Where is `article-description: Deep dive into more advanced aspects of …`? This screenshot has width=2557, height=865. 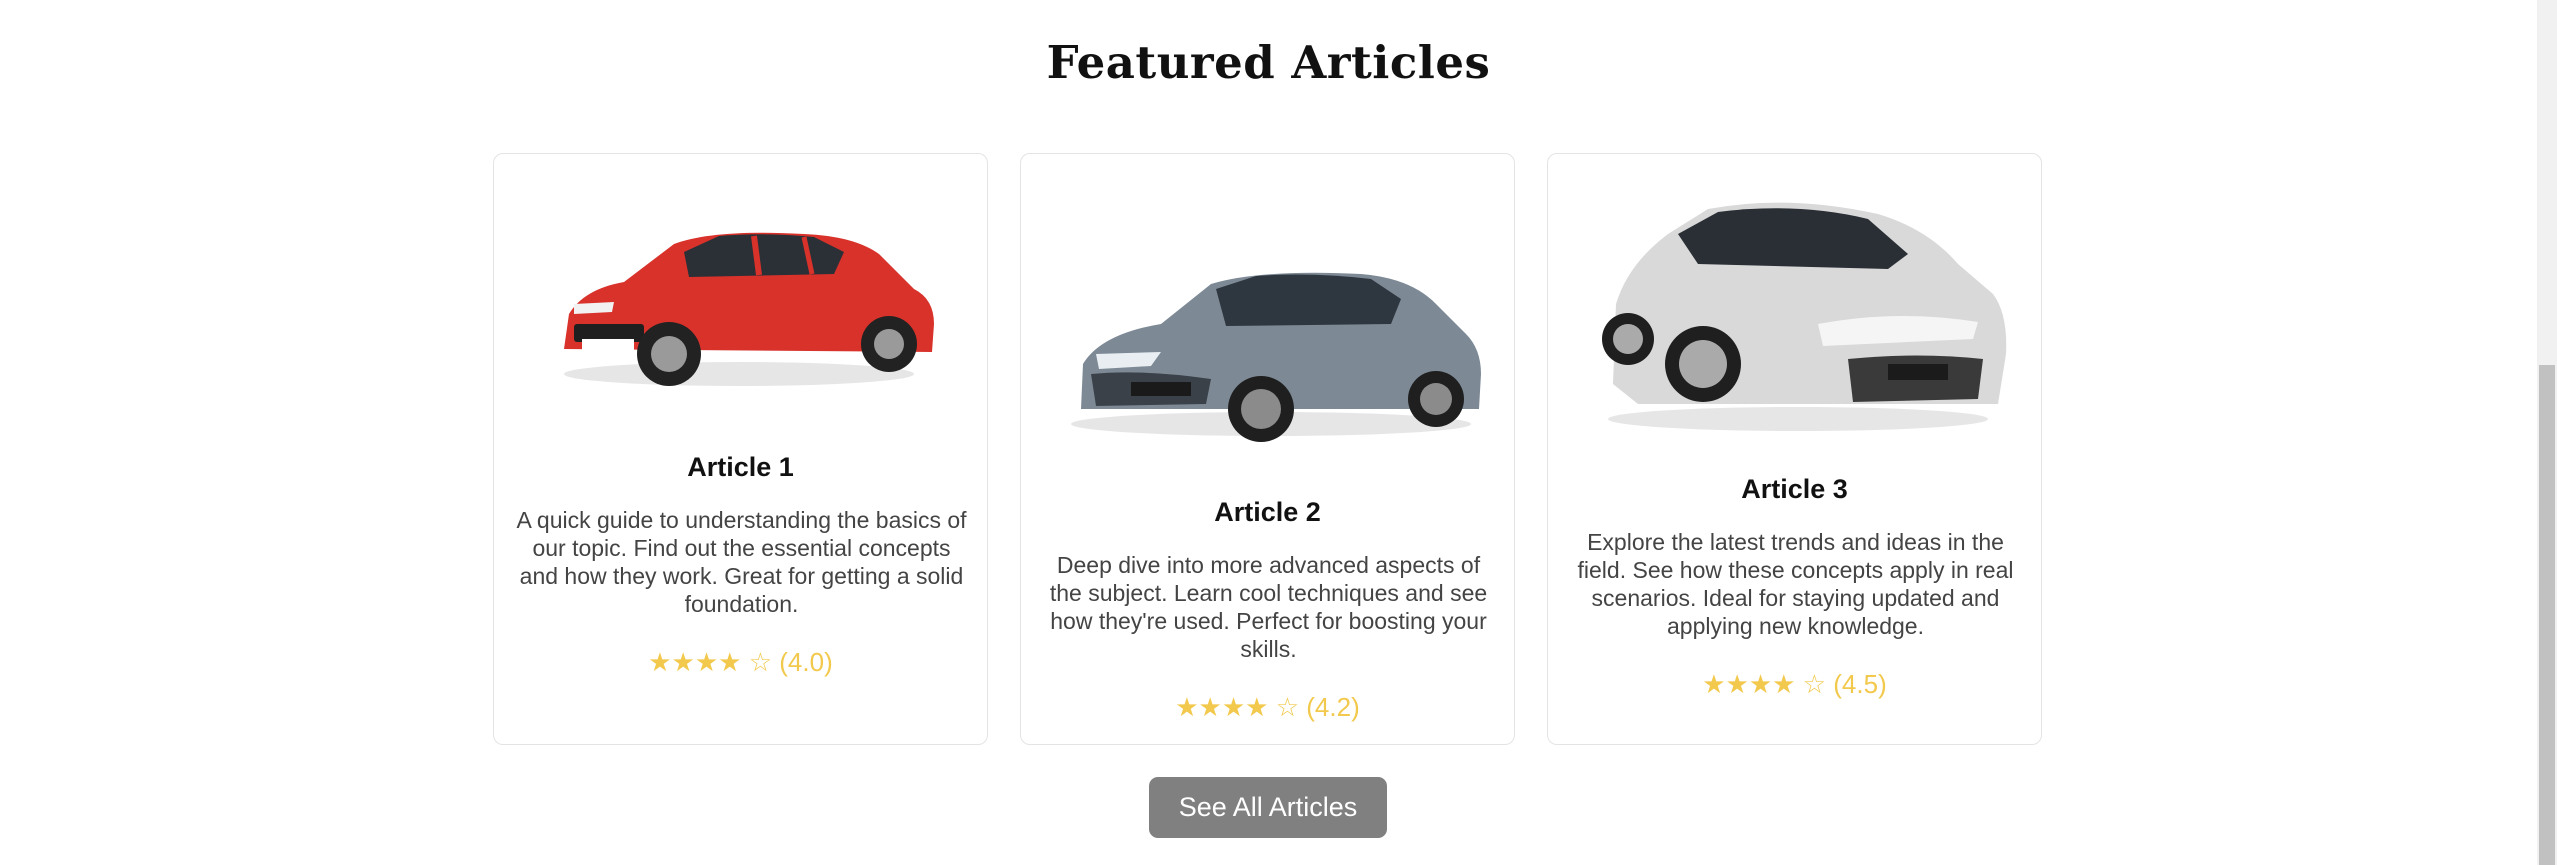 article-description: Deep dive into more advanced aspects of … is located at coordinates (1268, 607).